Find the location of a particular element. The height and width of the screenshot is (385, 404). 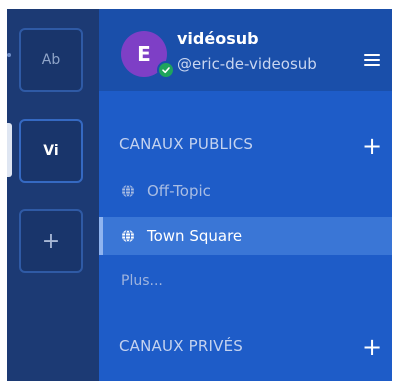

avatar-initial: E is located at coordinates (144, 54).